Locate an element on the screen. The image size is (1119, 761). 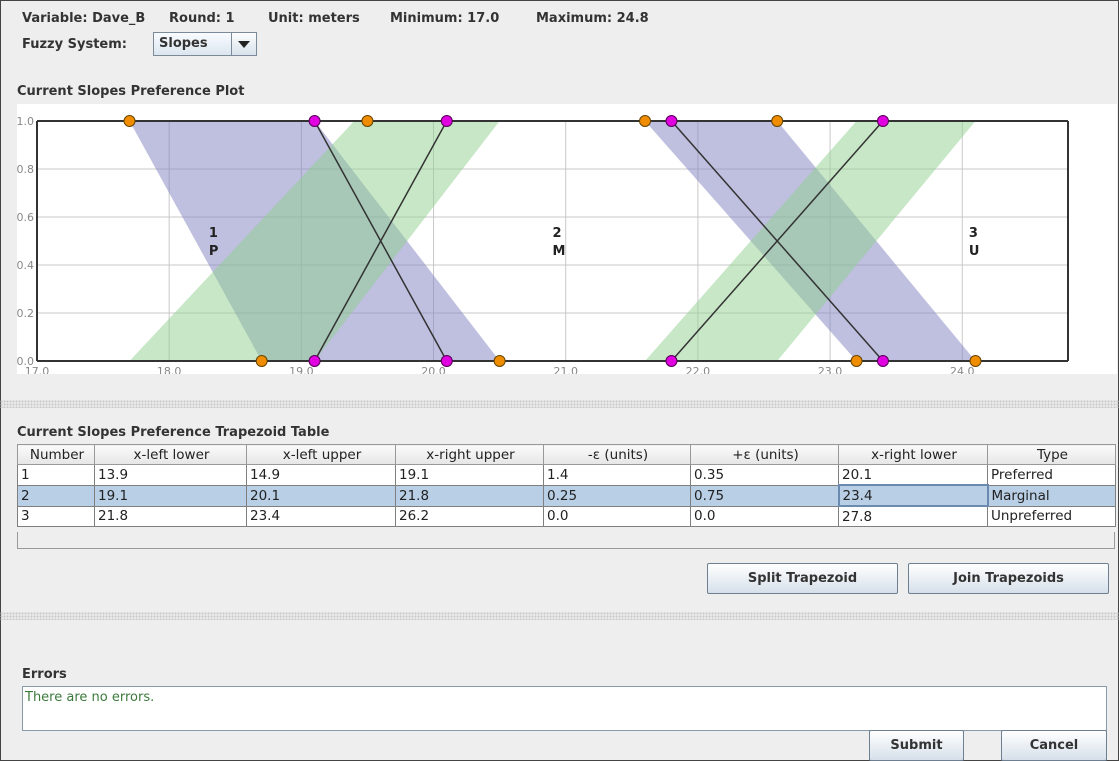
errors-text-area: There are no errors. is located at coordinates (564, 708).